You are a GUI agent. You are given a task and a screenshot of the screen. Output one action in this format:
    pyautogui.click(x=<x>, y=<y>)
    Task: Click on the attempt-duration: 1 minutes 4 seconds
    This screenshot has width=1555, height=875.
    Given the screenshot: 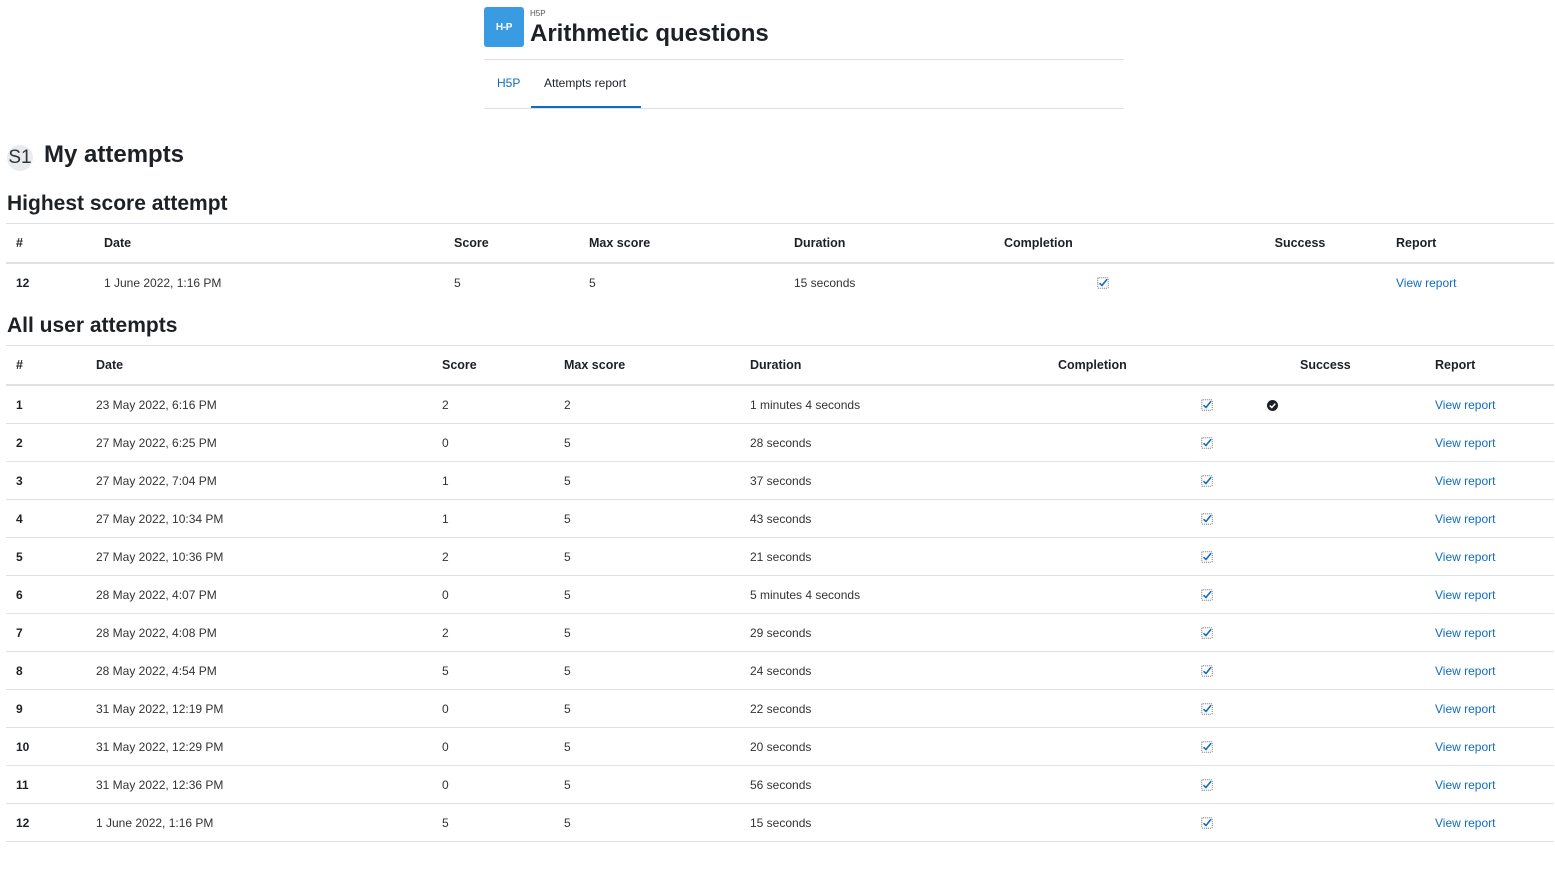 What is the action you would take?
    pyautogui.click(x=900, y=404)
    